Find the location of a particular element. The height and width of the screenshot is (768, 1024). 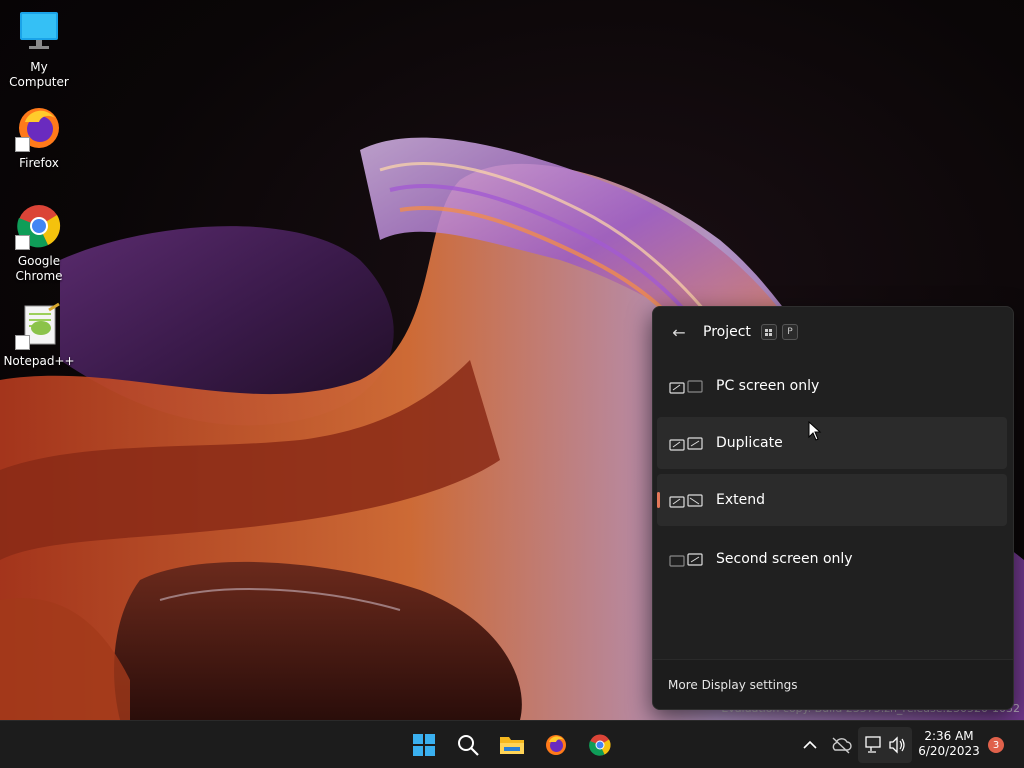

taskbar: 2:36 AM 6/20/2023 3 is located at coordinates (512, 744).